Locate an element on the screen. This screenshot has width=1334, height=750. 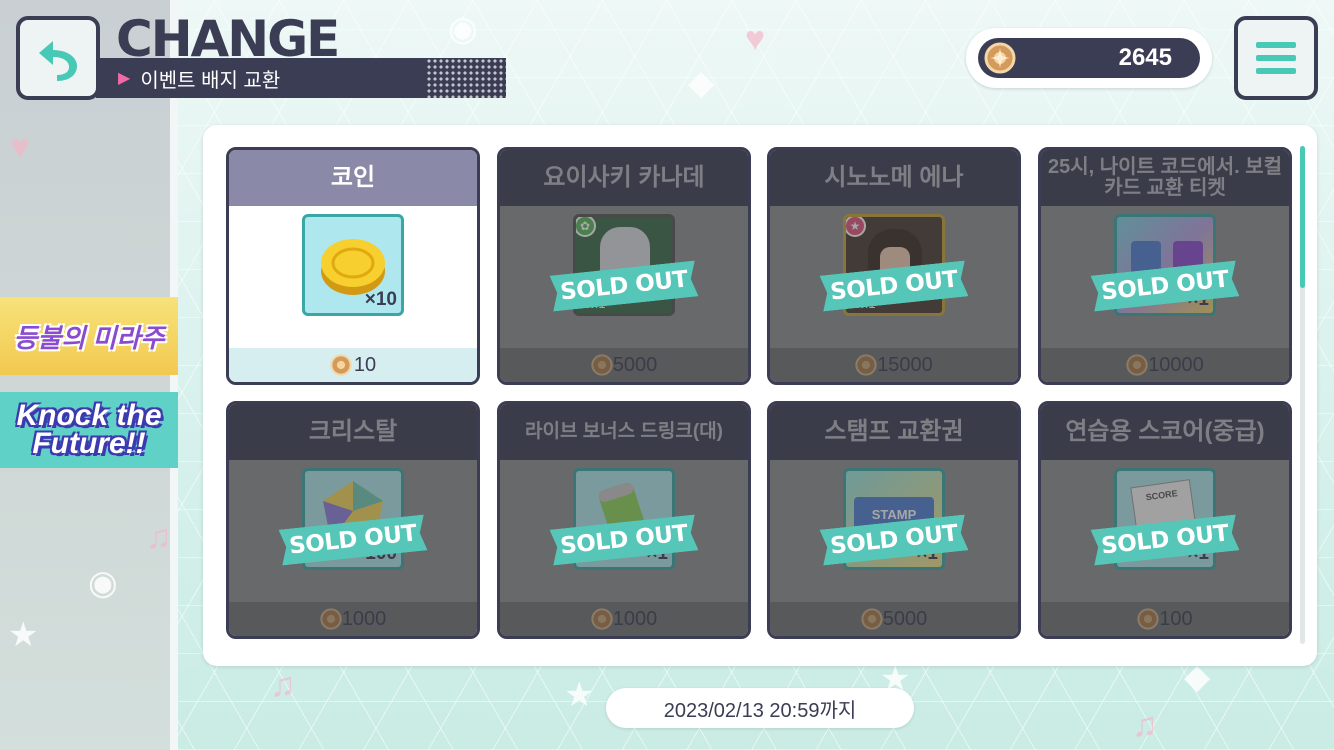
event-banner-knock-the-future: Knock the Future!! is located at coordinates (89, 430).